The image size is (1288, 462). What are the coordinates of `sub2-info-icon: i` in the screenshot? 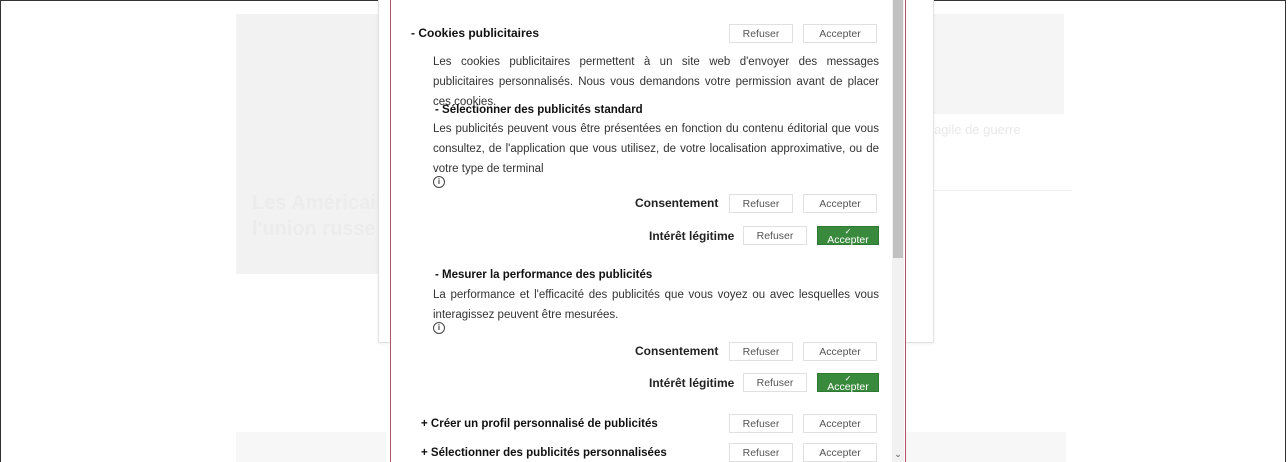 It's located at (439, 328).